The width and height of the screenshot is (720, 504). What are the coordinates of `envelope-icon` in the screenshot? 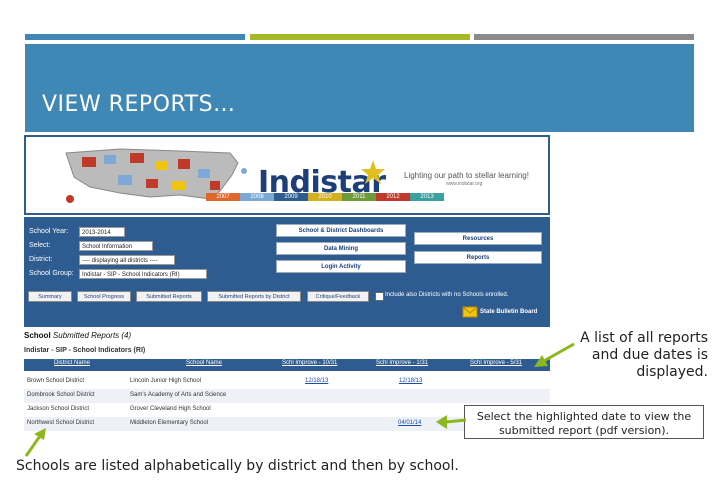 It's located at (470, 312).